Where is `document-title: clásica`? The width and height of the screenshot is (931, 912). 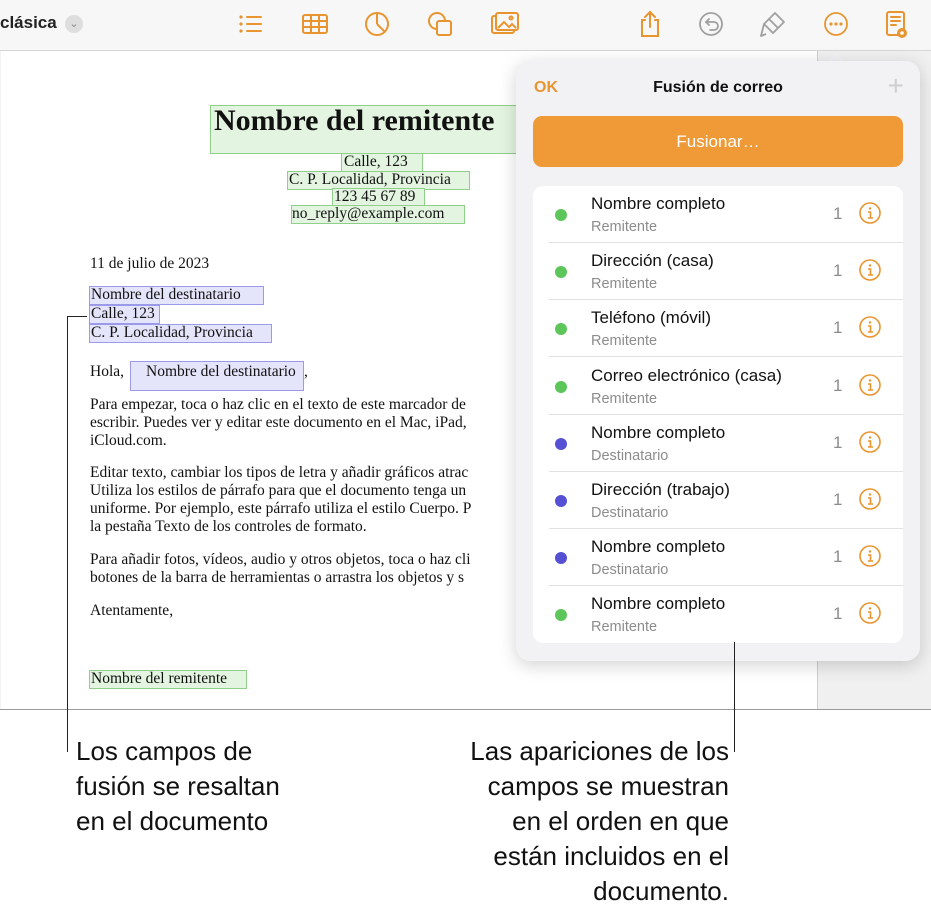
document-title: clásica is located at coordinates (28, 23).